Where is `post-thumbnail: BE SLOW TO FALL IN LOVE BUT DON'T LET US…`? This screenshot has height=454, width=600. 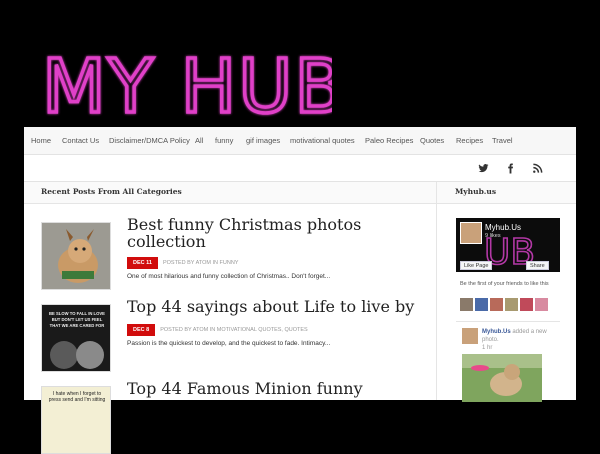
post-thumbnail: BE SLOW TO FALL IN LOVE BUT DON'T LET US… is located at coordinates (76, 338).